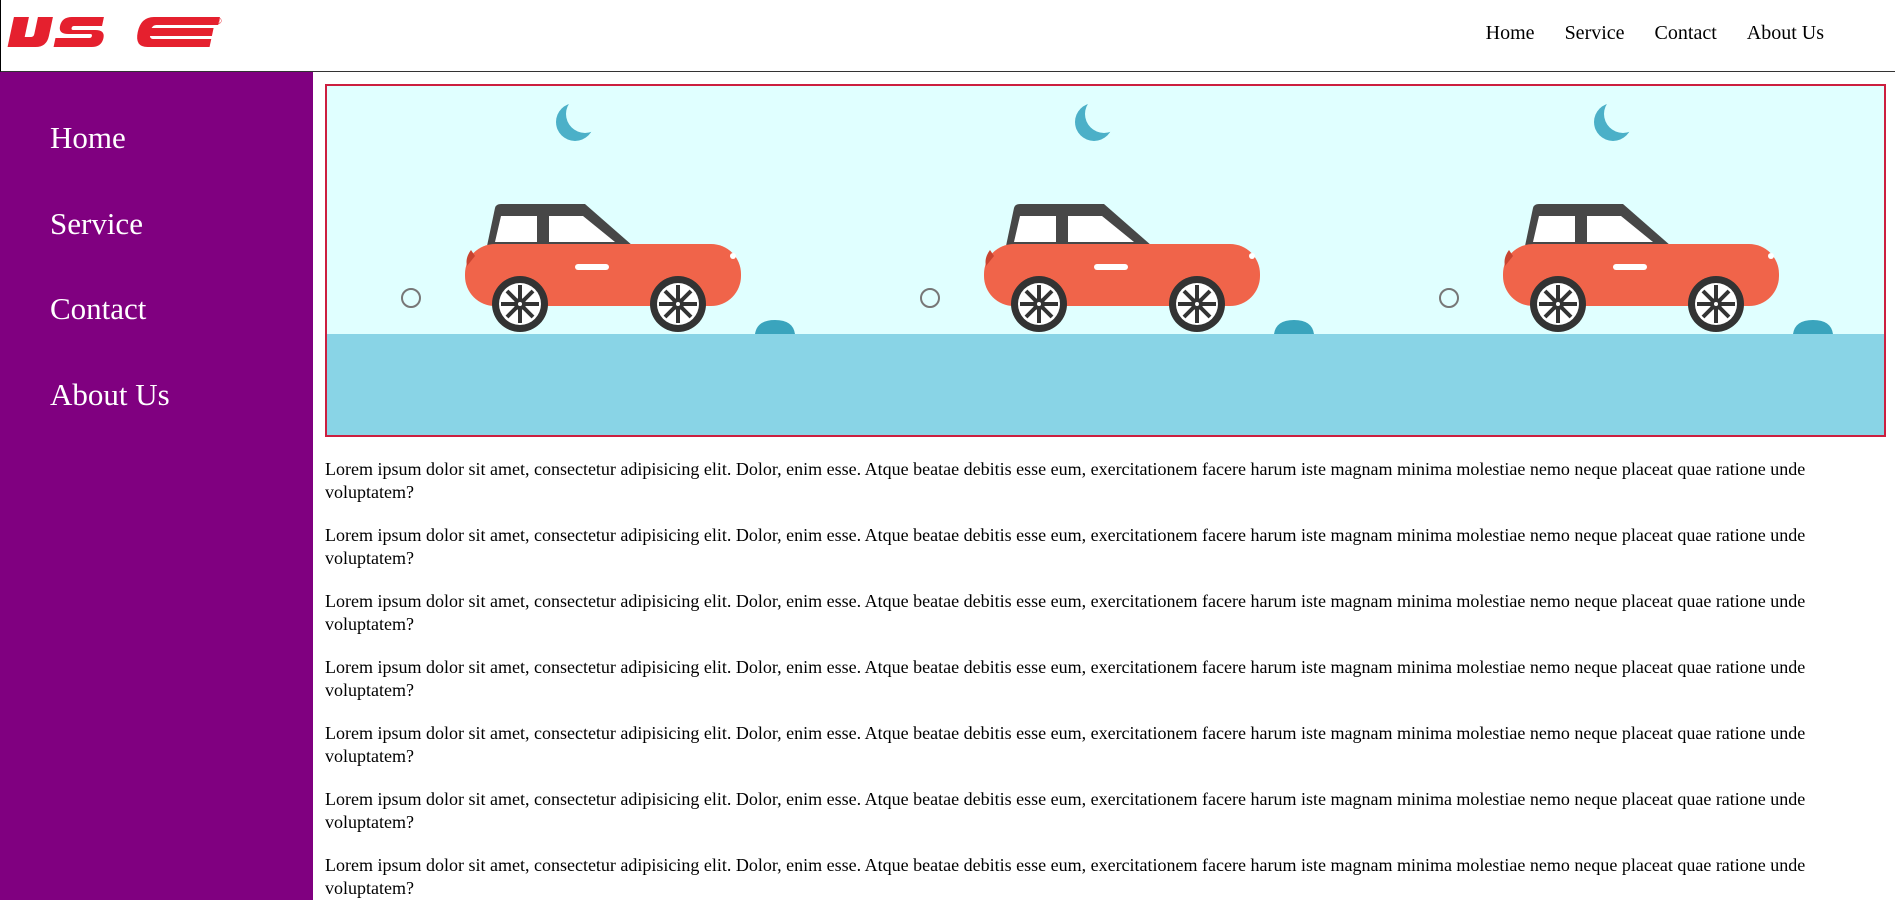  Describe the element at coordinates (1105, 384) in the screenshot. I see `ground` at that location.